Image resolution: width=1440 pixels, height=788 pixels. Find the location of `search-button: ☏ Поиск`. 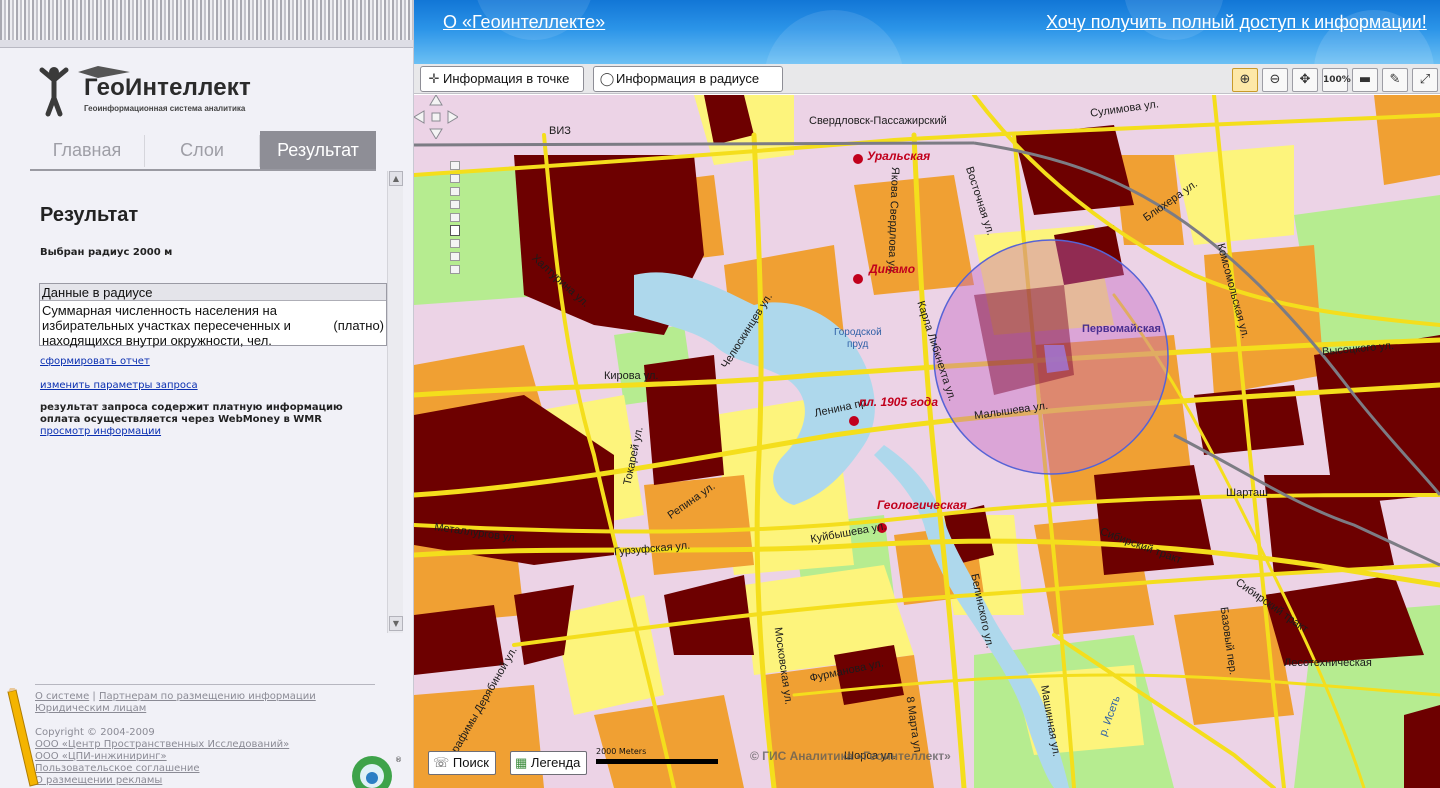

search-button: ☏ Поиск is located at coordinates (462, 763).